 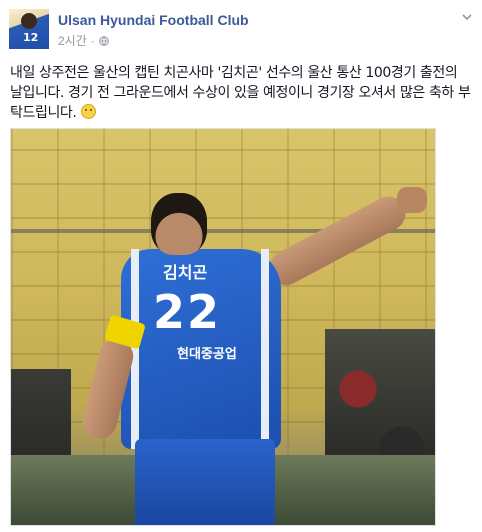 What do you see at coordinates (88, 111) in the screenshot?
I see `smile-emoji-icon` at bounding box center [88, 111].